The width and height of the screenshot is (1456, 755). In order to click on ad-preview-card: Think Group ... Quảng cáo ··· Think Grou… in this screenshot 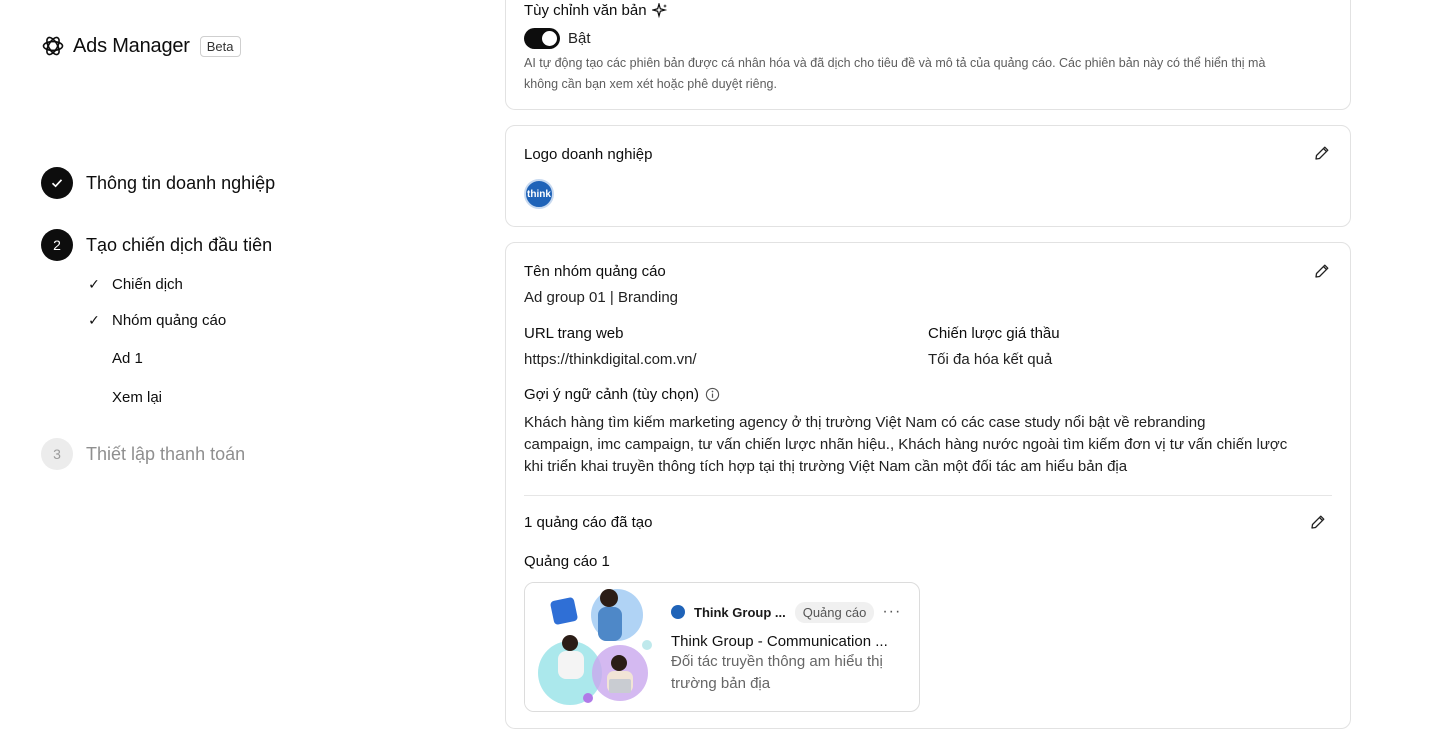, I will do `click(722, 647)`.